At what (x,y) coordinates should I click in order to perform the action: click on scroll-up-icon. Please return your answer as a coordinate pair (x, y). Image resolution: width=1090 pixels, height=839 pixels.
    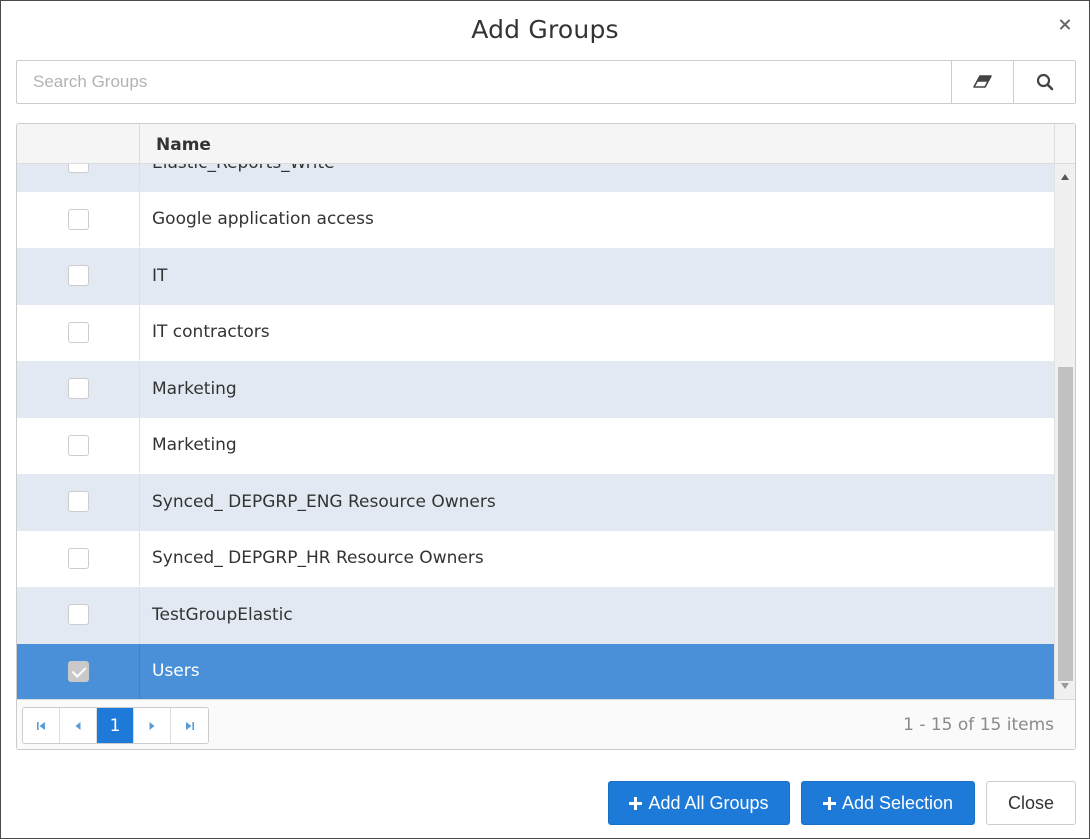
    Looking at the image, I should click on (1065, 177).